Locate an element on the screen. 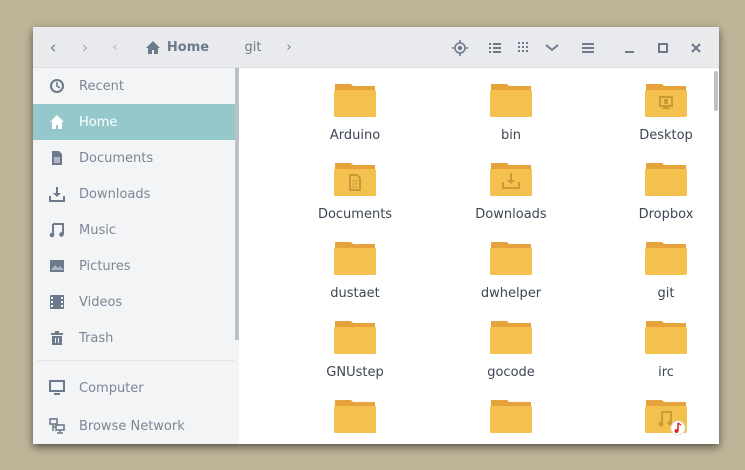  location-icon is located at coordinates (460, 47).